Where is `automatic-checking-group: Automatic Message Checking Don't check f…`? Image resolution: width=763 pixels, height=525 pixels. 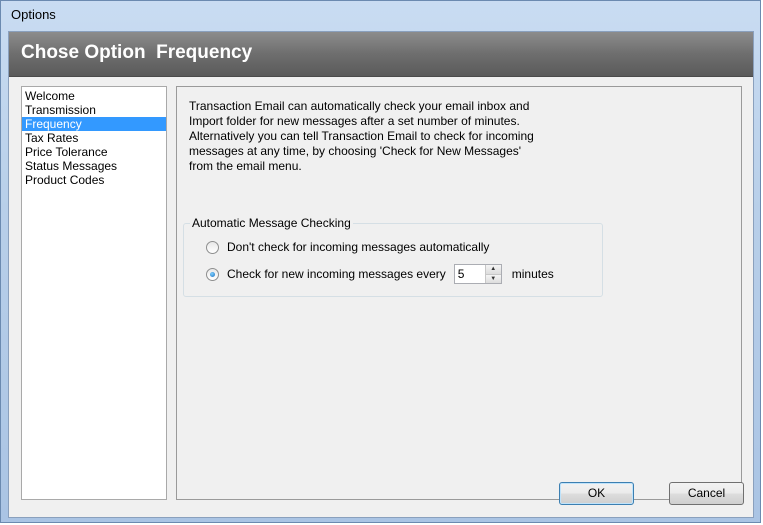 automatic-checking-group: Automatic Message Checking Don't check f… is located at coordinates (393, 256).